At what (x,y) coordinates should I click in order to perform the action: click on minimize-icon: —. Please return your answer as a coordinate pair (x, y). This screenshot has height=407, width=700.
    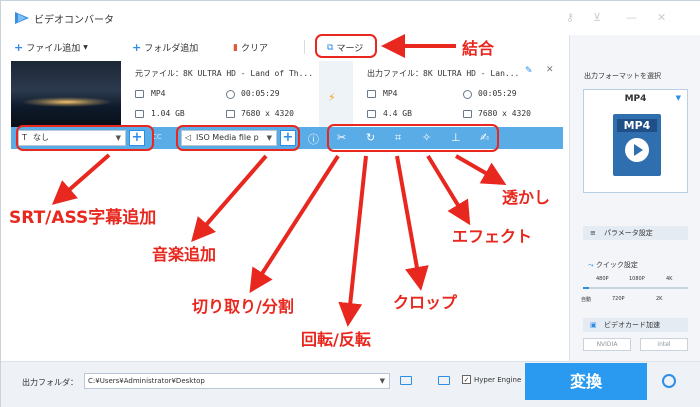
    Looking at the image, I should click on (631, 17).